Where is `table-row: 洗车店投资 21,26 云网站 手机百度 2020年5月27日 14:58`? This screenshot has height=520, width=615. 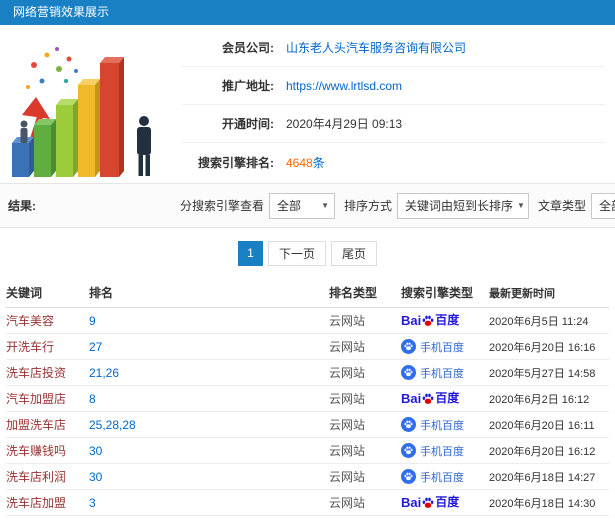 table-row: 洗车店投资 21,26 云网站 手机百度 2020年5月27日 14:58 is located at coordinates (307, 373).